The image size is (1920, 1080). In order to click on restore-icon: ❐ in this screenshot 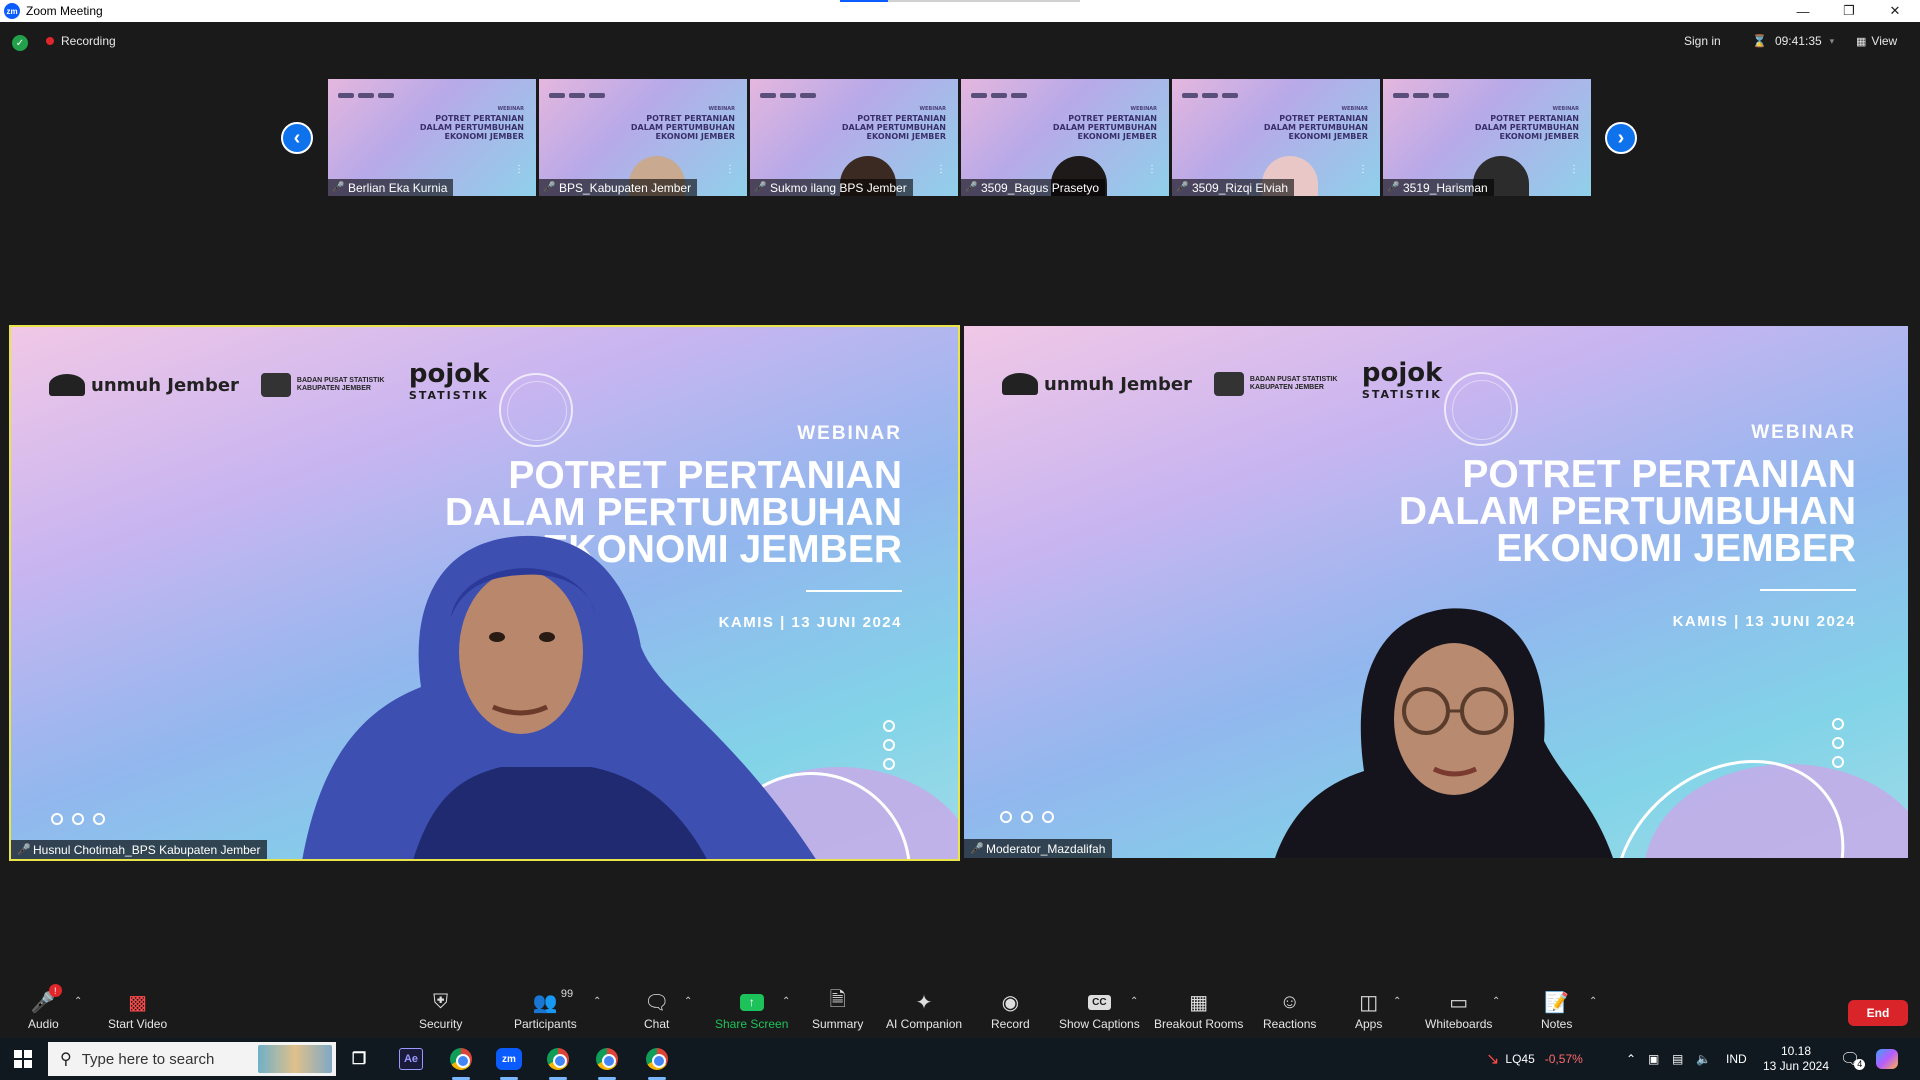, I will do `click(1849, 11)`.